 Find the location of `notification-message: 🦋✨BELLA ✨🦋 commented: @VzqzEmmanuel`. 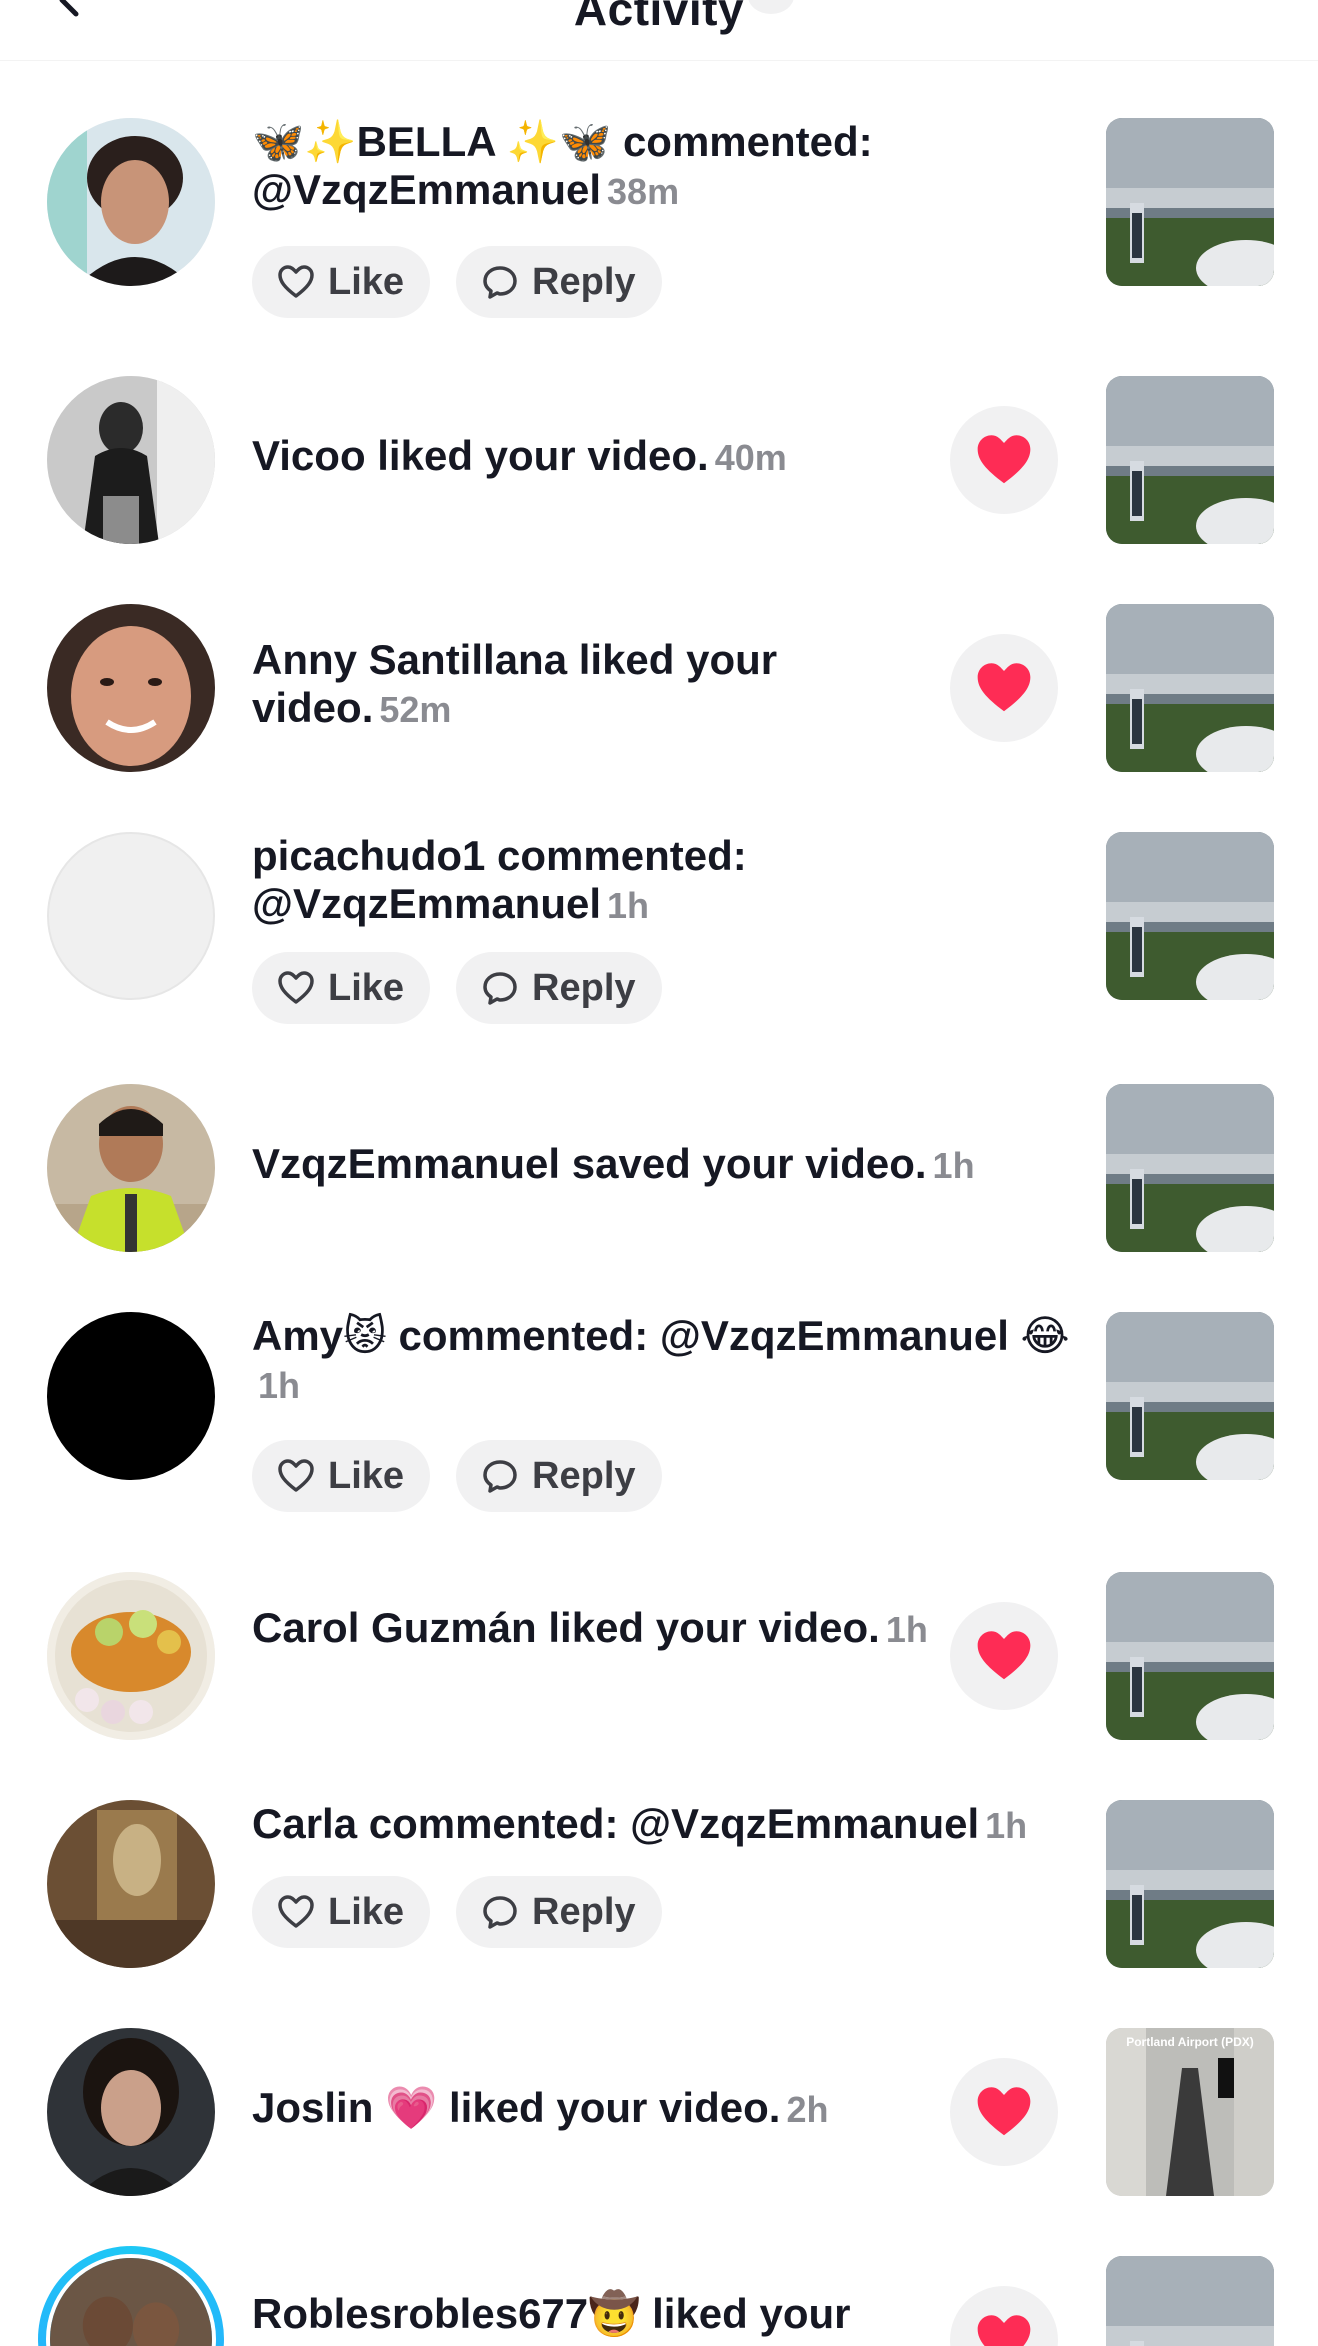

notification-message: 🦋✨BELLA ✨🦋 commented: @VzqzEmmanuel is located at coordinates (562, 165).